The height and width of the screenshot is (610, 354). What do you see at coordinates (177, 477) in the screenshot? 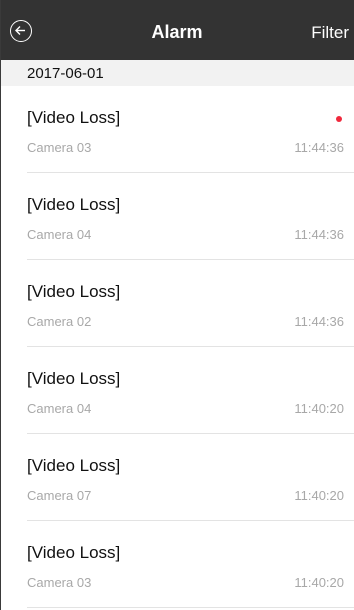
I see `alarm-row: [Video Loss] Camera 07 11:40:20` at bounding box center [177, 477].